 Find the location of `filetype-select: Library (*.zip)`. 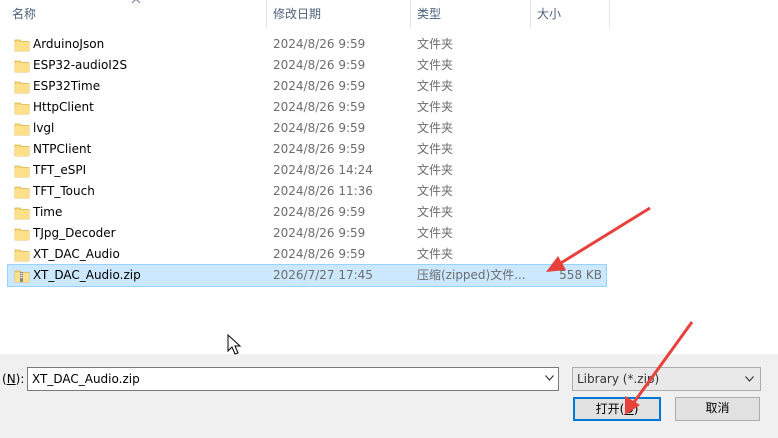

filetype-select: Library (*.zip) is located at coordinates (666, 379).